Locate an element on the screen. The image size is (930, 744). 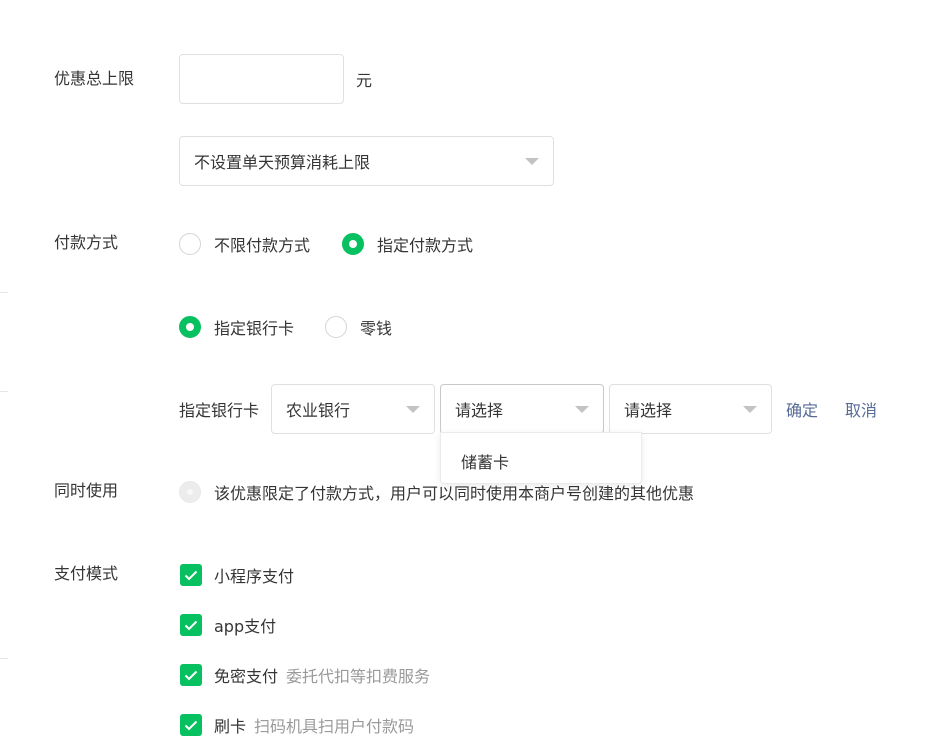
radio-unlimited-payment-label: 不限付款方式 is located at coordinates (262, 245).